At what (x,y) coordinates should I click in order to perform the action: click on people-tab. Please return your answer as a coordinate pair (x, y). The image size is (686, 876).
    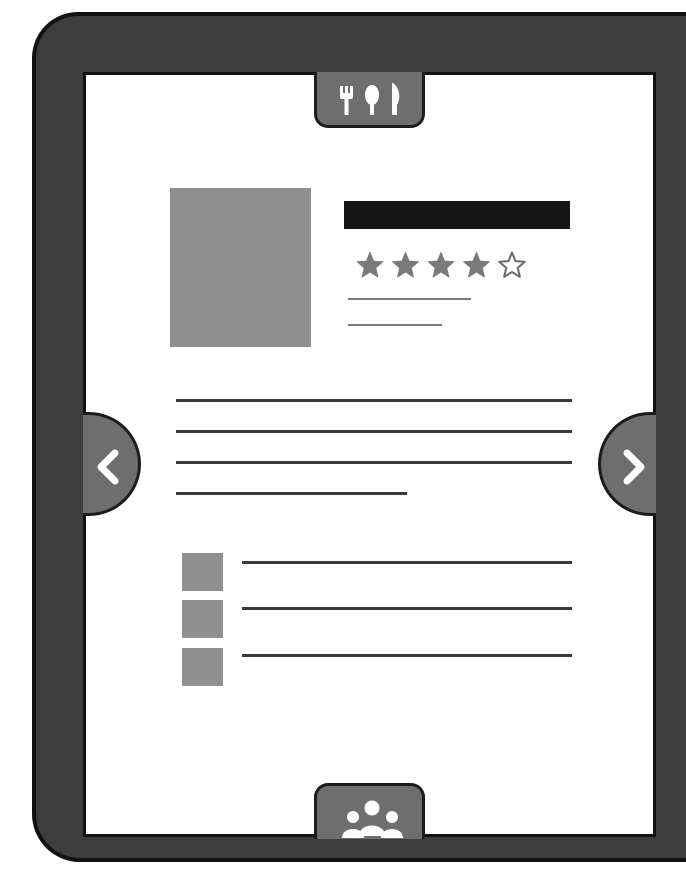
    Looking at the image, I should click on (369, 811).